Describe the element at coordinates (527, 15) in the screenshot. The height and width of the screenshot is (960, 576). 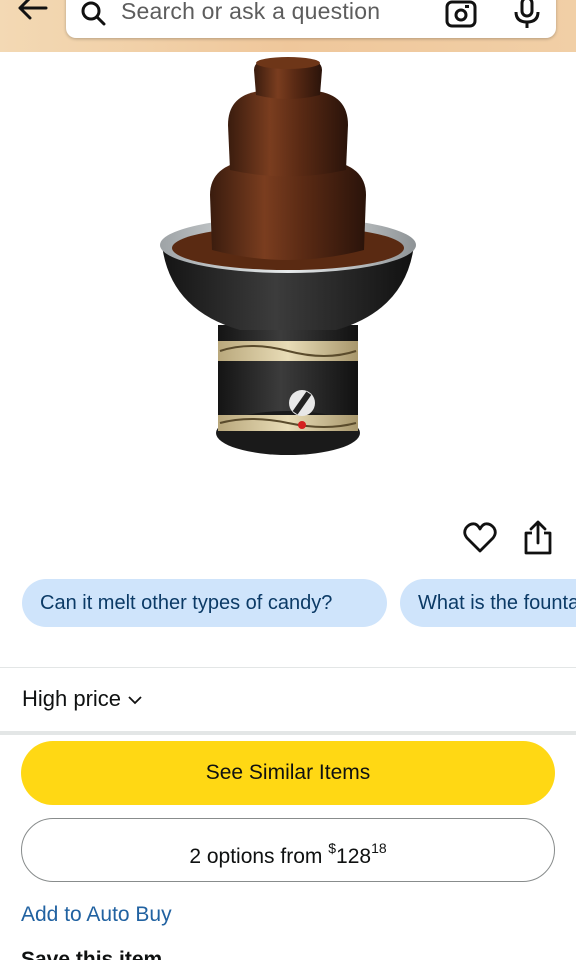
I see `mic-icon` at that location.